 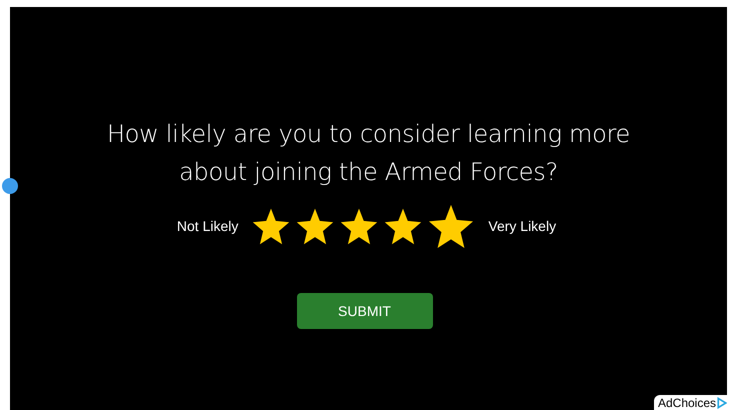 I want to click on adchoices-label: AdChoices, so click(x=687, y=403).